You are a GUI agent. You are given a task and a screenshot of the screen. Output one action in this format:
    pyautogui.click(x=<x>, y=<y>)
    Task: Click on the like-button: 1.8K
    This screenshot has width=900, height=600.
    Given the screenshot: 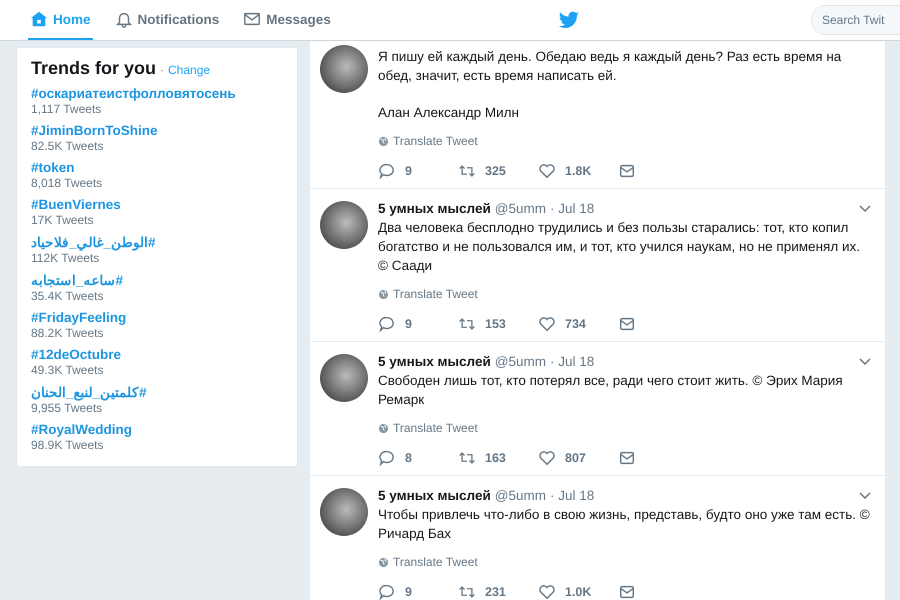 What is the action you would take?
    pyautogui.click(x=578, y=171)
    